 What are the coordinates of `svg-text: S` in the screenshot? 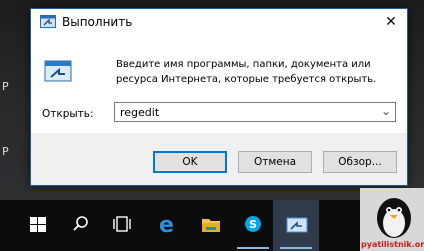 It's located at (253, 224).